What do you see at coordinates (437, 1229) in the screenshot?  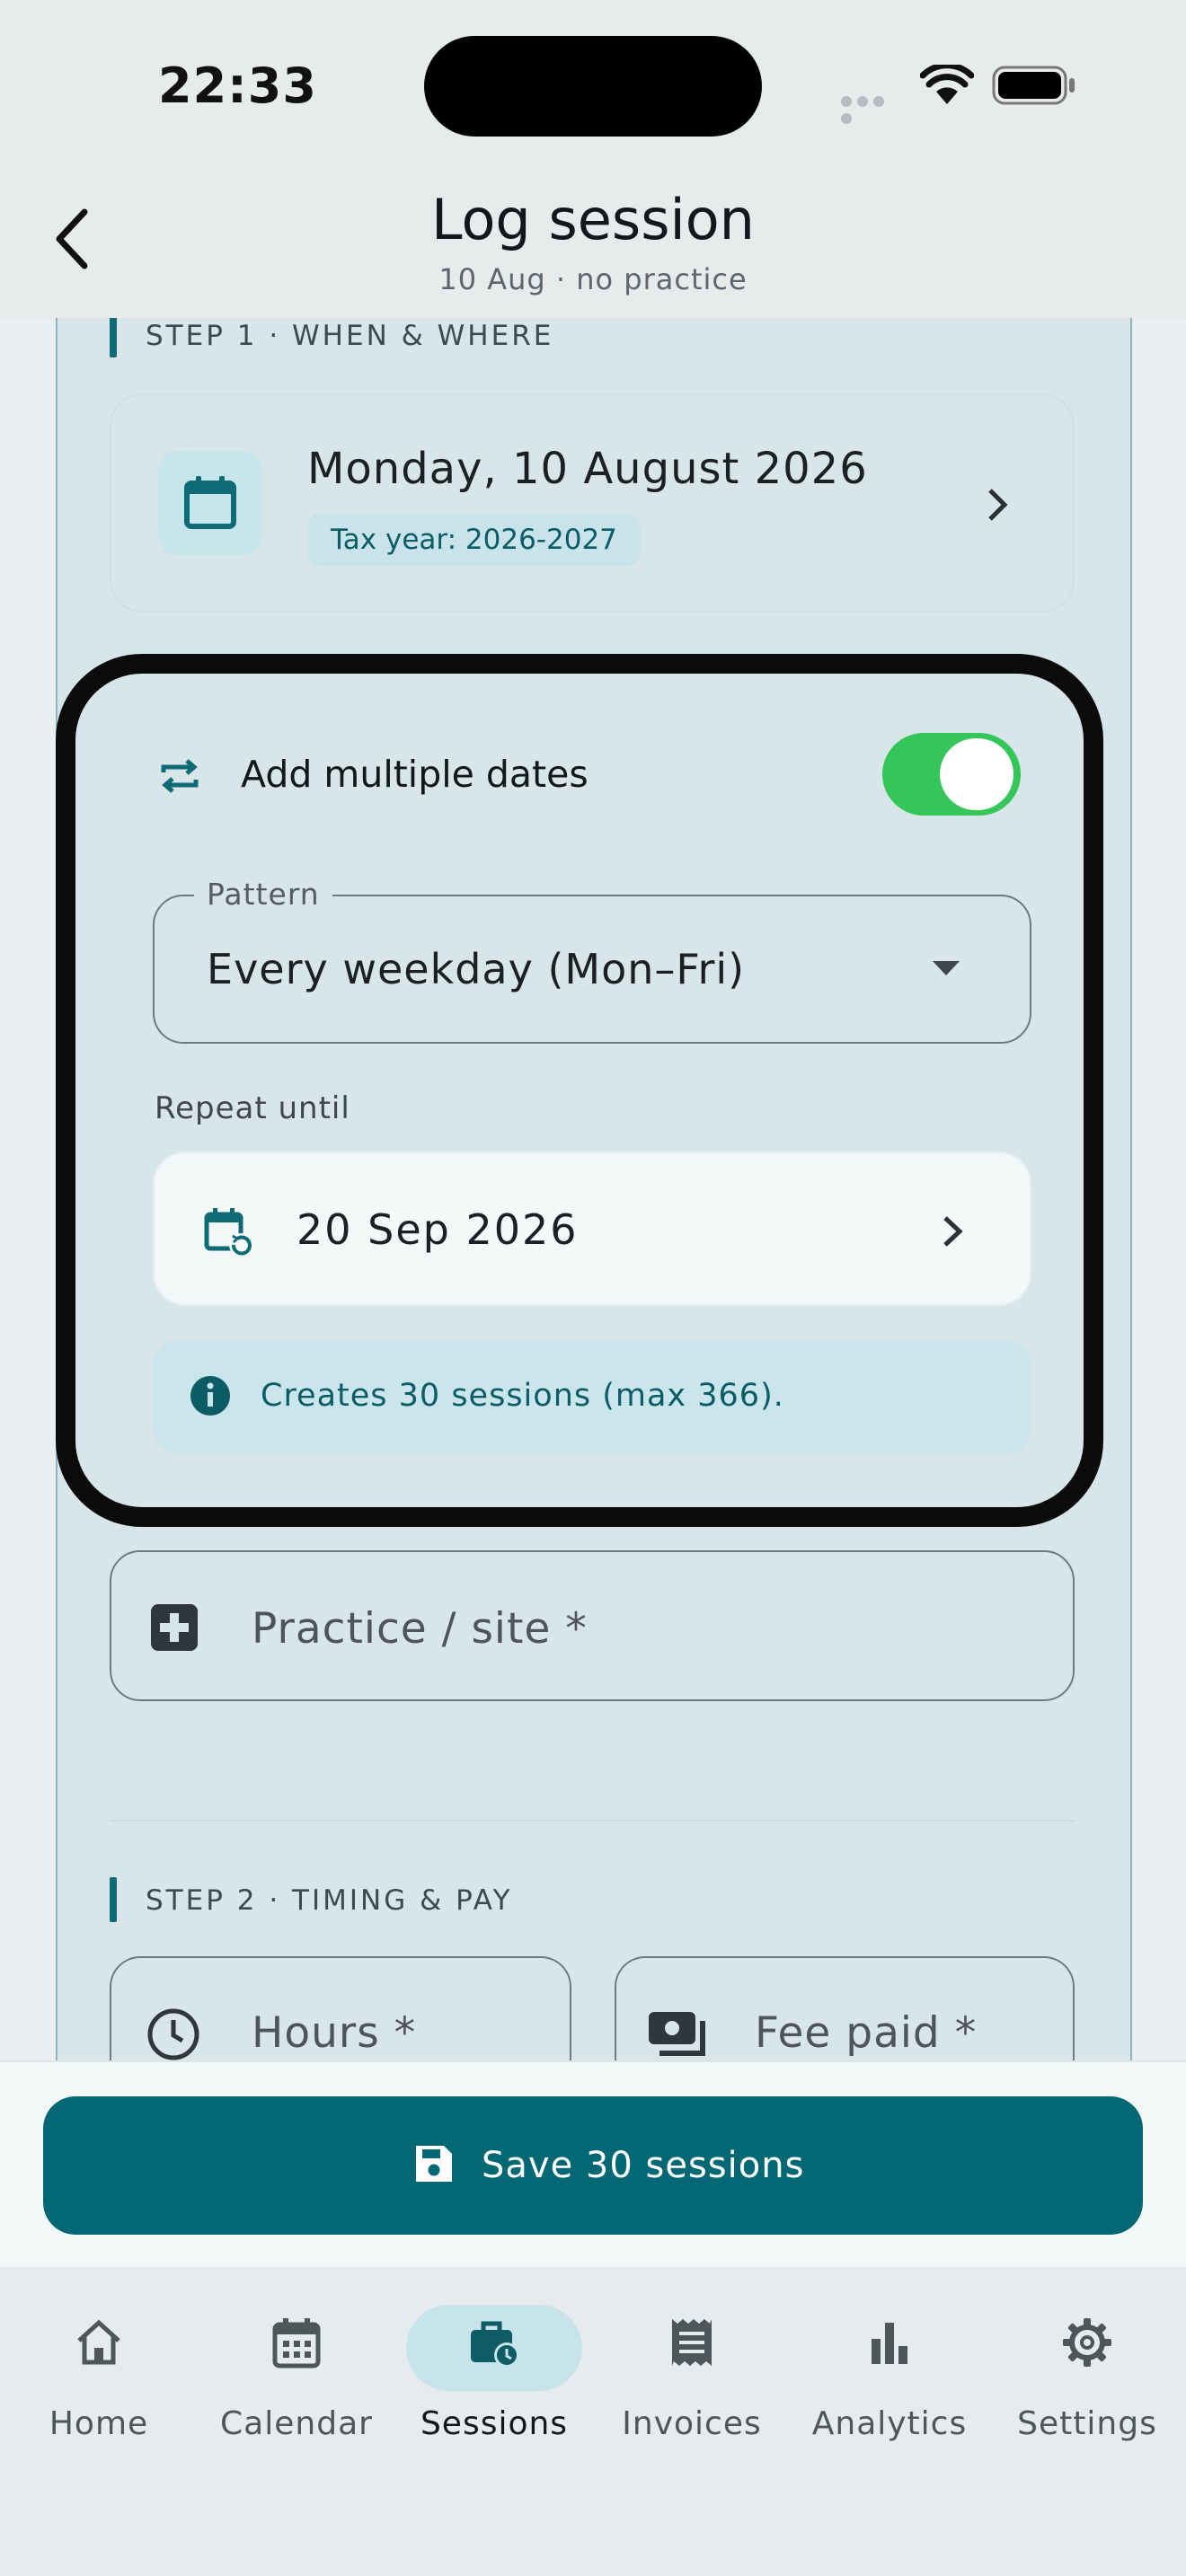 I see `repeat-until-value: 20 Sep 2026` at bounding box center [437, 1229].